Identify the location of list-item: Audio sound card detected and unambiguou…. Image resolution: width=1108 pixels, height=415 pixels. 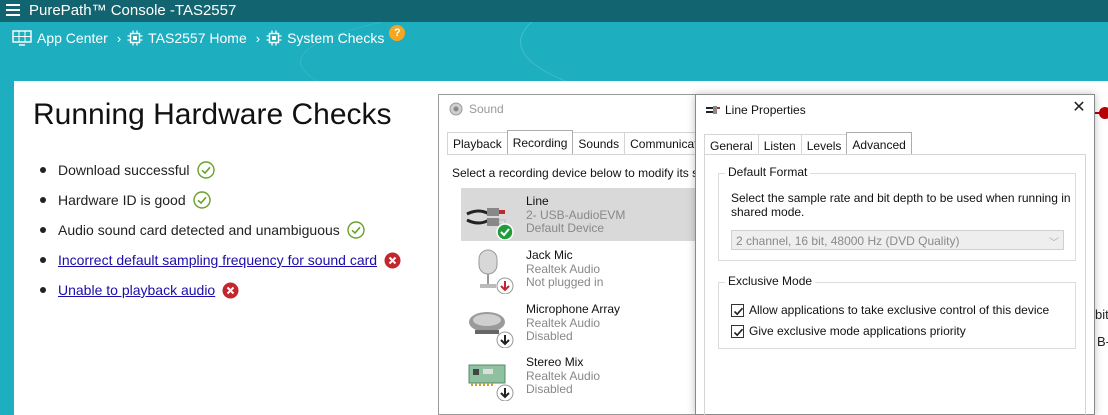
(220, 230).